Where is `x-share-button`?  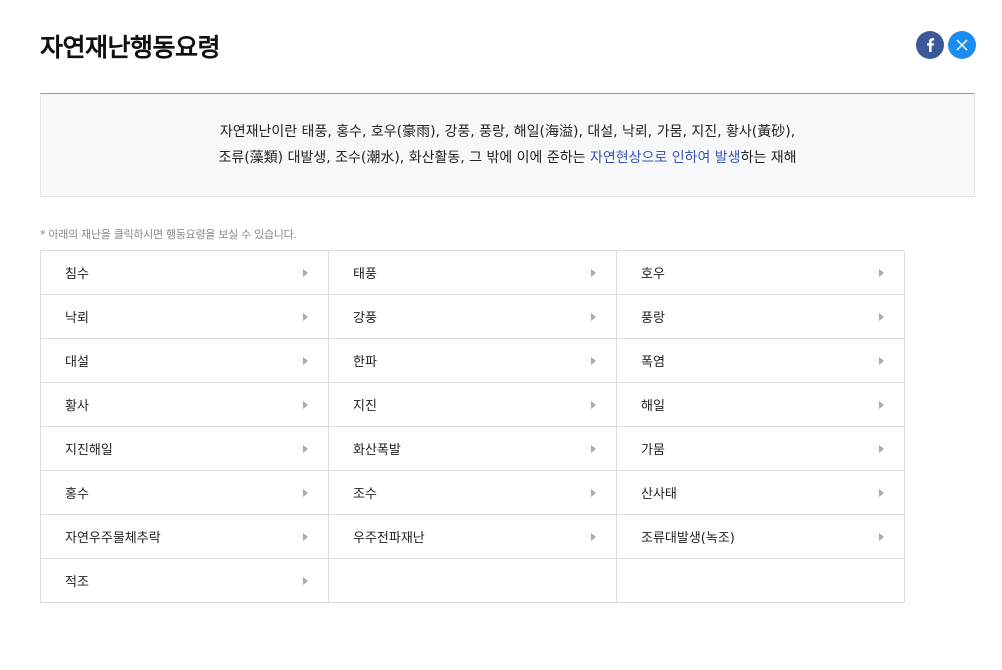 x-share-button is located at coordinates (962, 45).